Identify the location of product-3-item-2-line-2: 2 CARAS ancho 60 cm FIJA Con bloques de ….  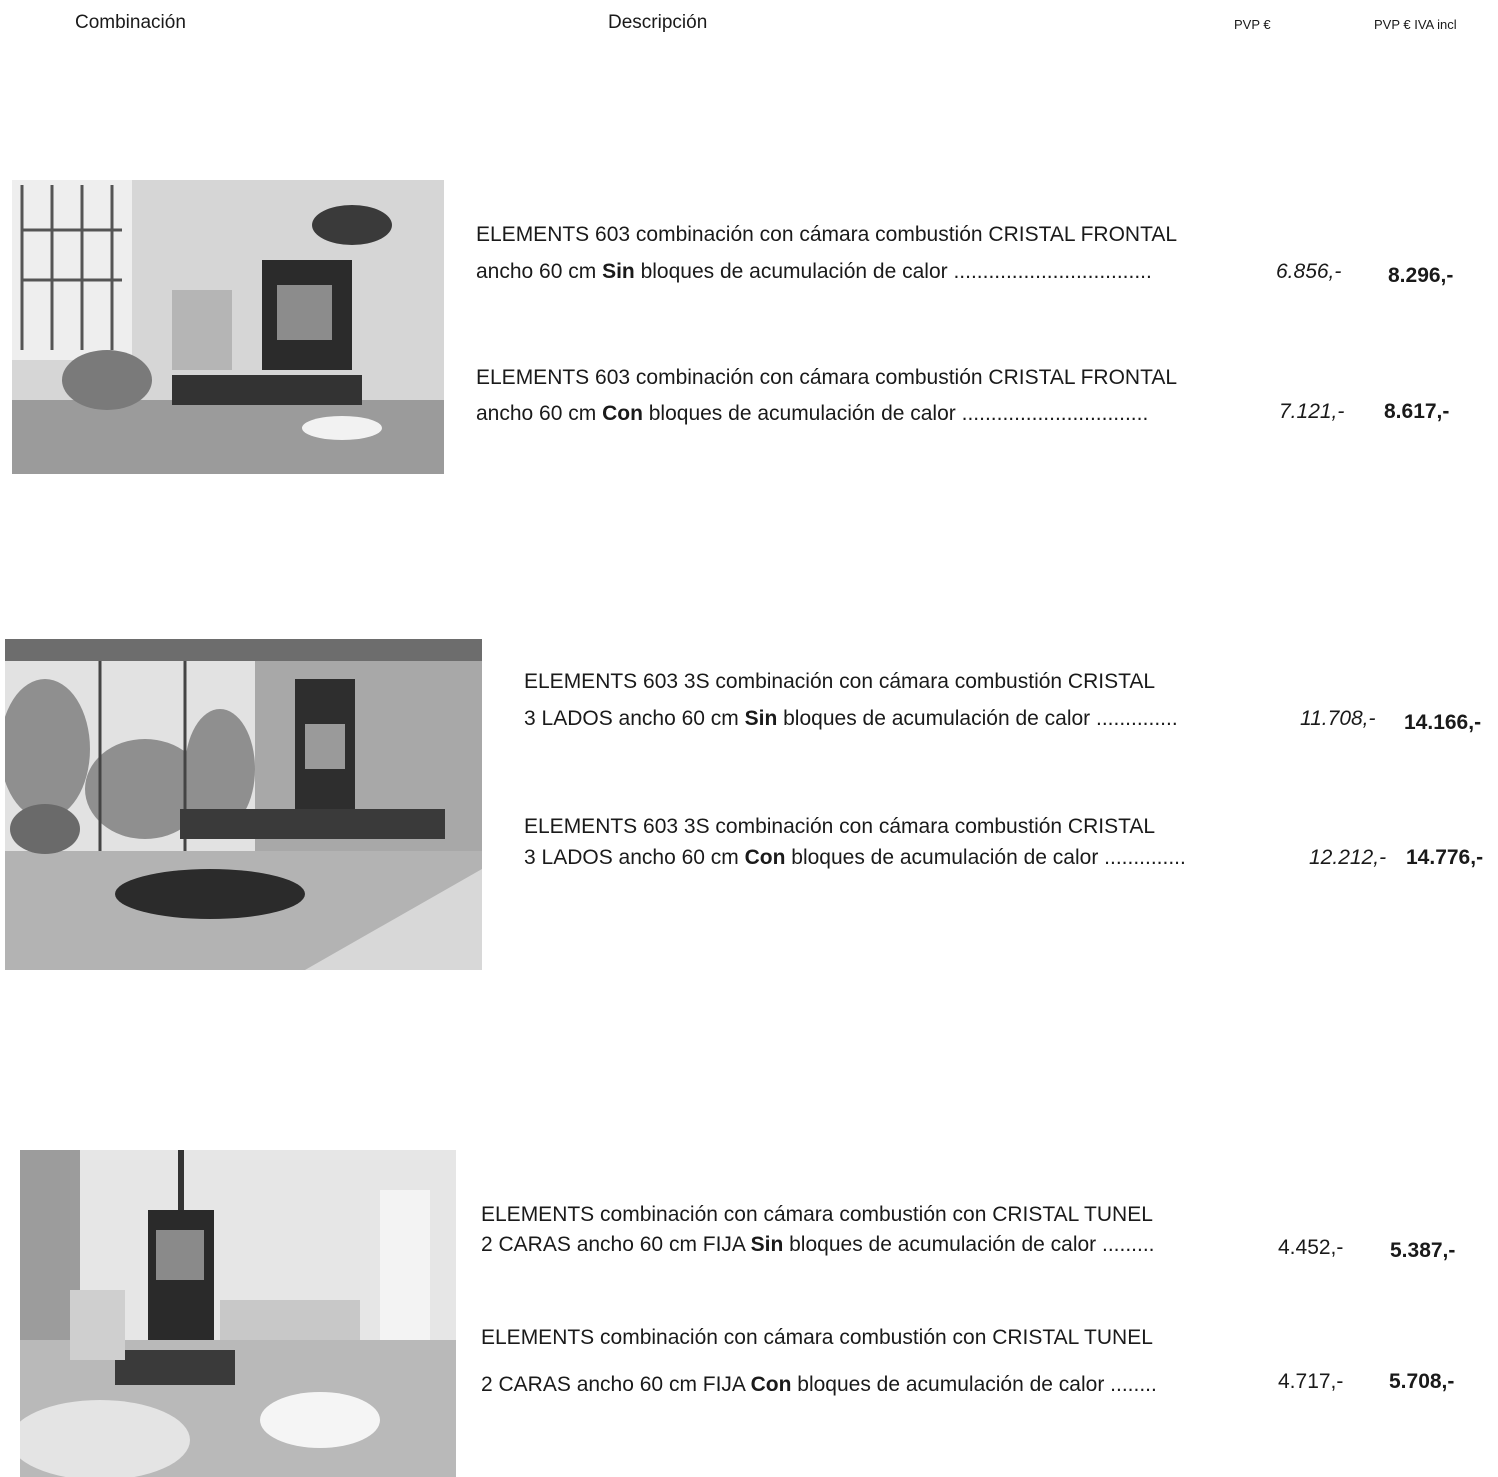
(819, 1385).